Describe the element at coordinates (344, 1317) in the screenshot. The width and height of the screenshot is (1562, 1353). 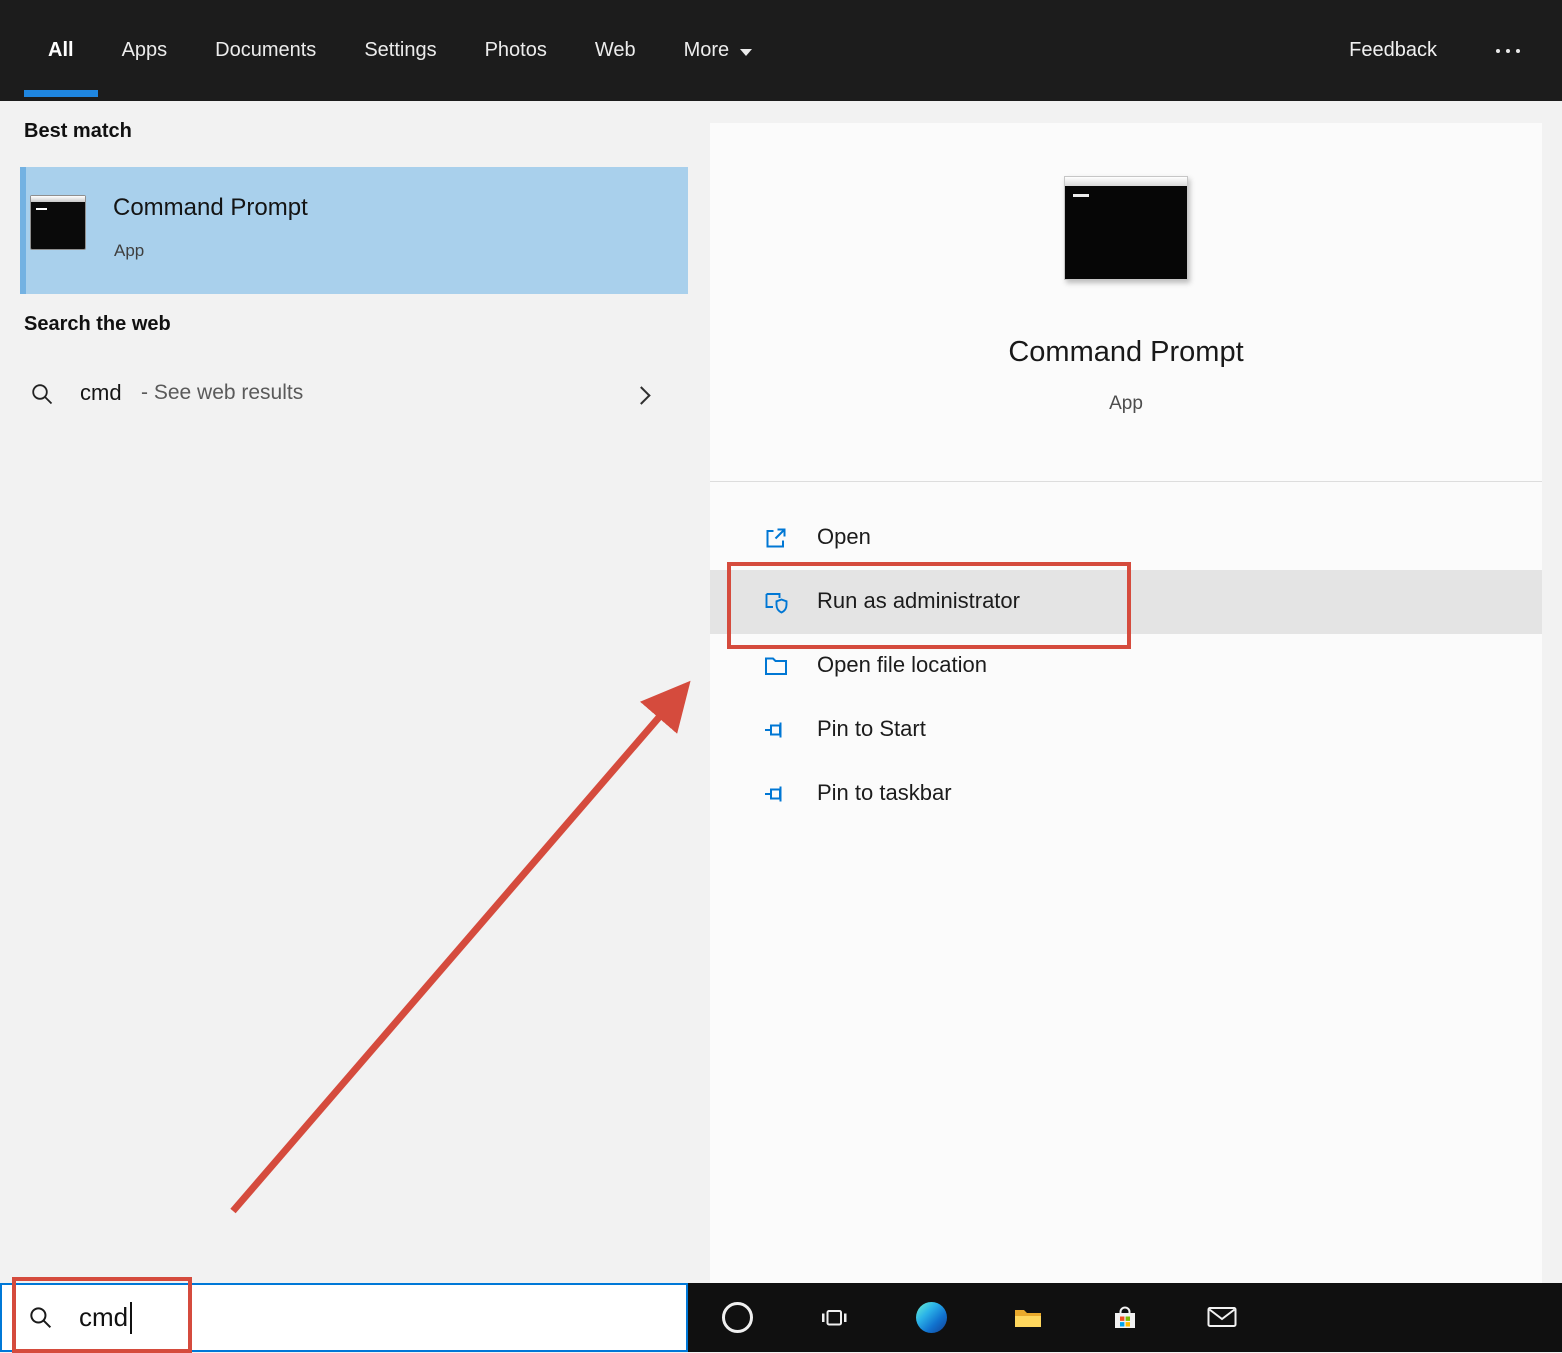
I see `search-input: cmd` at that location.